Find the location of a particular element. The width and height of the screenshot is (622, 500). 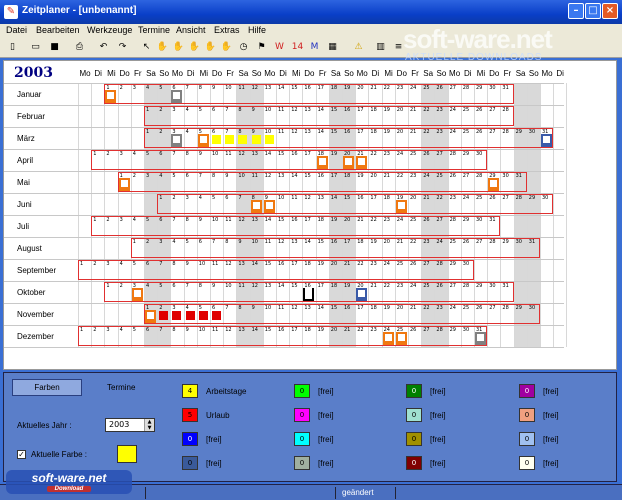

color-swatch: 5 is located at coordinates (190, 415).